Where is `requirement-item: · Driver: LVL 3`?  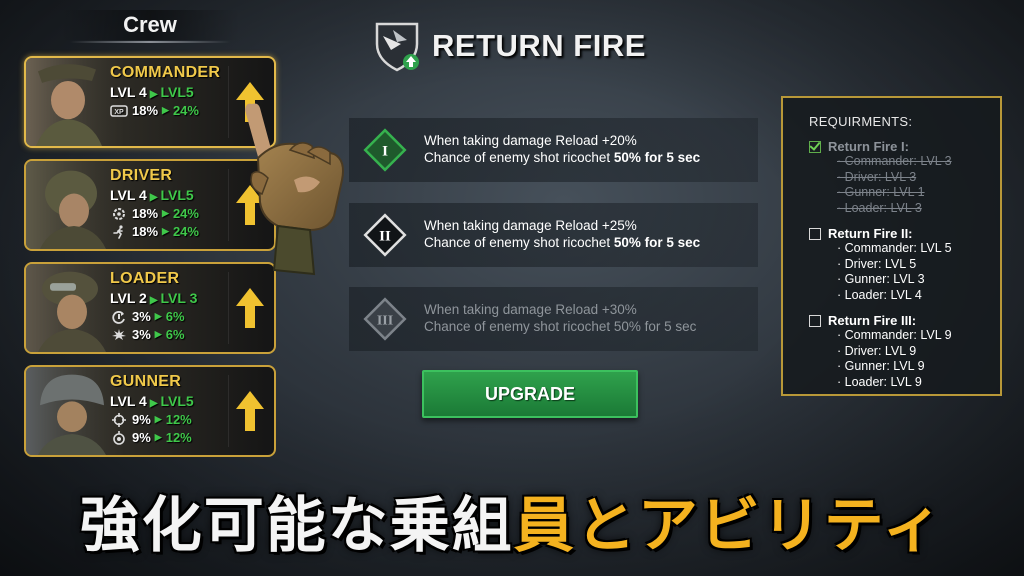
requirement-item: · Driver: LVL 3 is located at coordinates (877, 176).